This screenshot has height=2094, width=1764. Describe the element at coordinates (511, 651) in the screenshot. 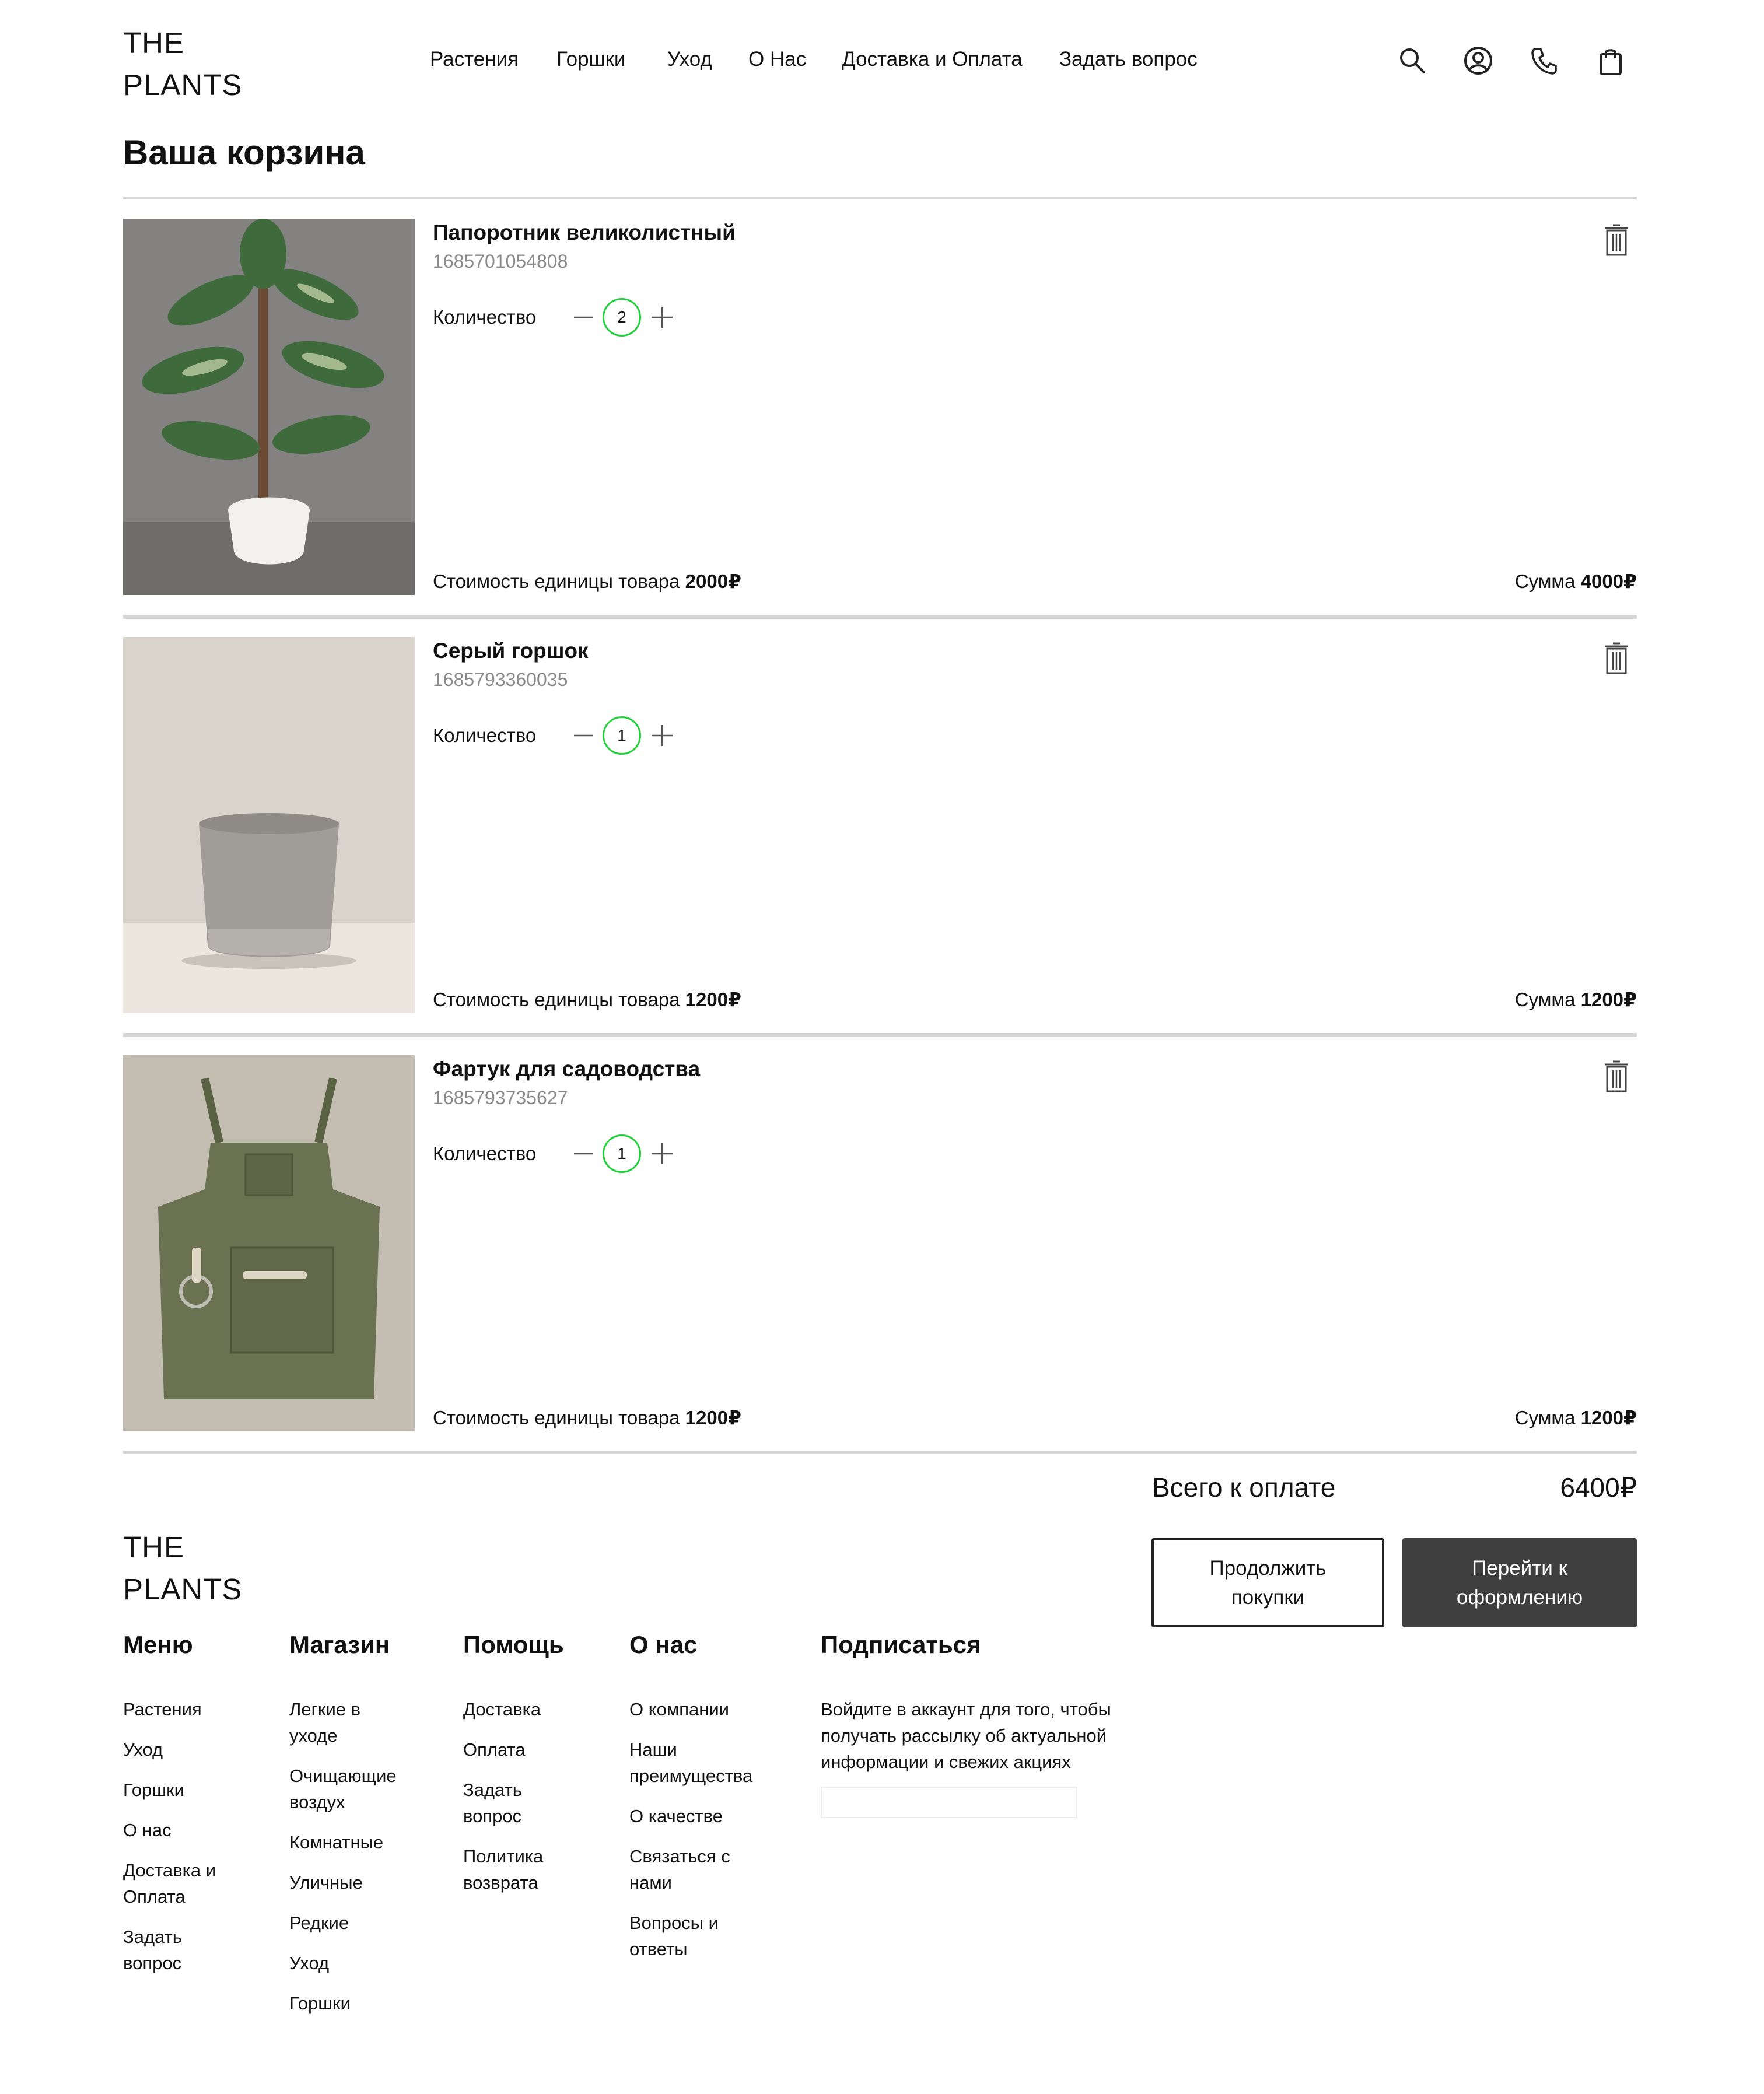

I see `product-name: Серый горшок` at that location.